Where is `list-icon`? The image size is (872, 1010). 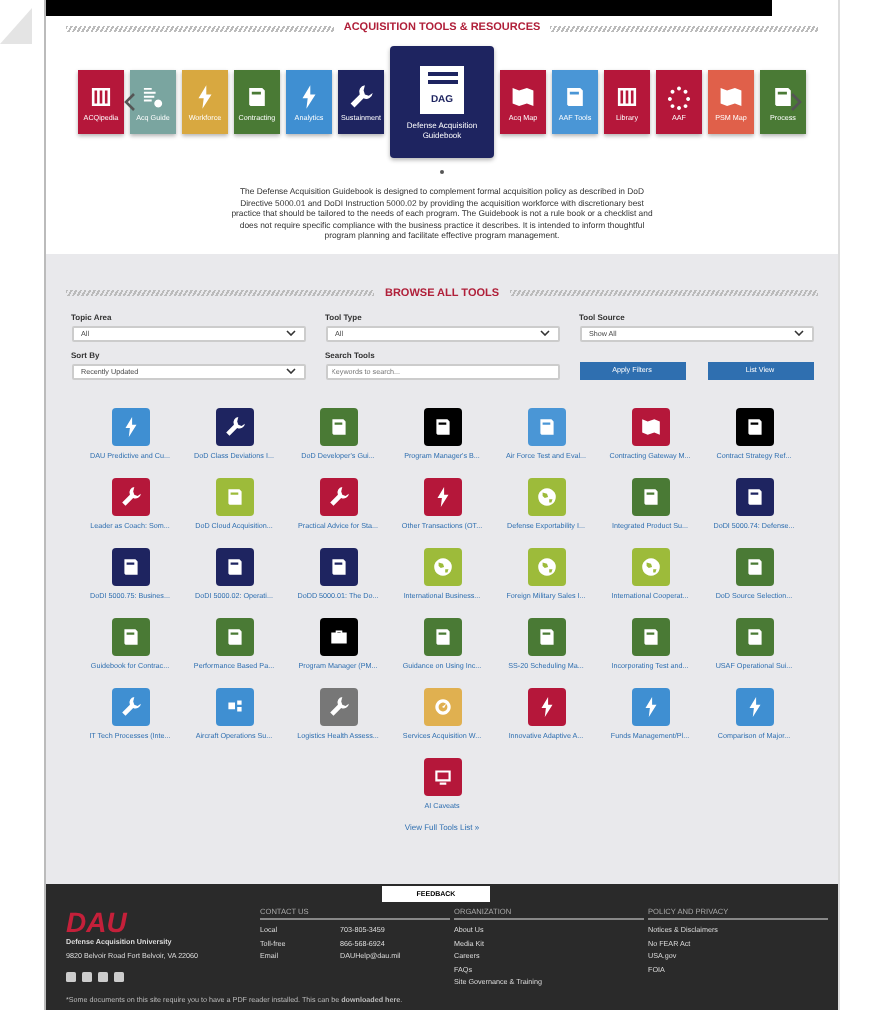 list-icon is located at coordinates (153, 96).